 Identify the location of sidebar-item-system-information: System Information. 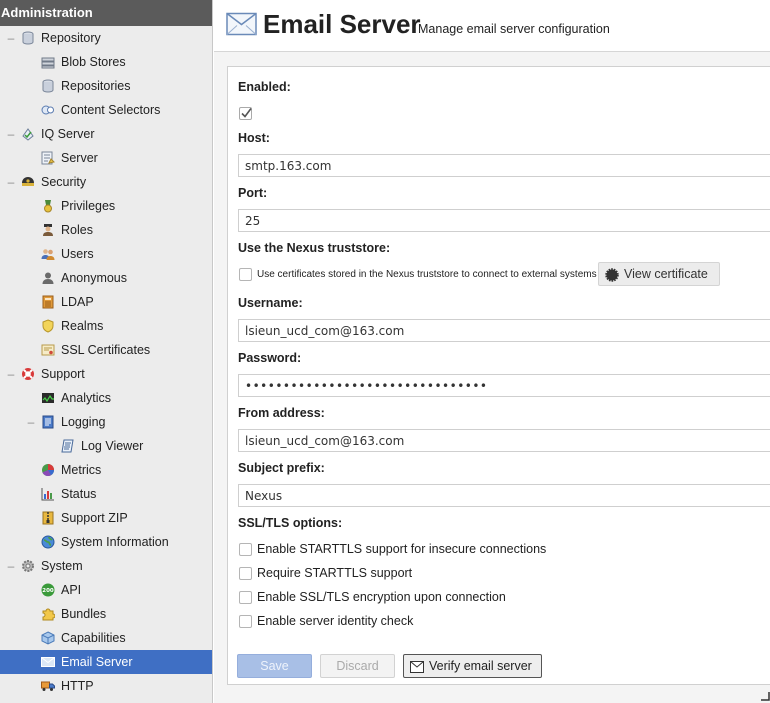
(106, 542).